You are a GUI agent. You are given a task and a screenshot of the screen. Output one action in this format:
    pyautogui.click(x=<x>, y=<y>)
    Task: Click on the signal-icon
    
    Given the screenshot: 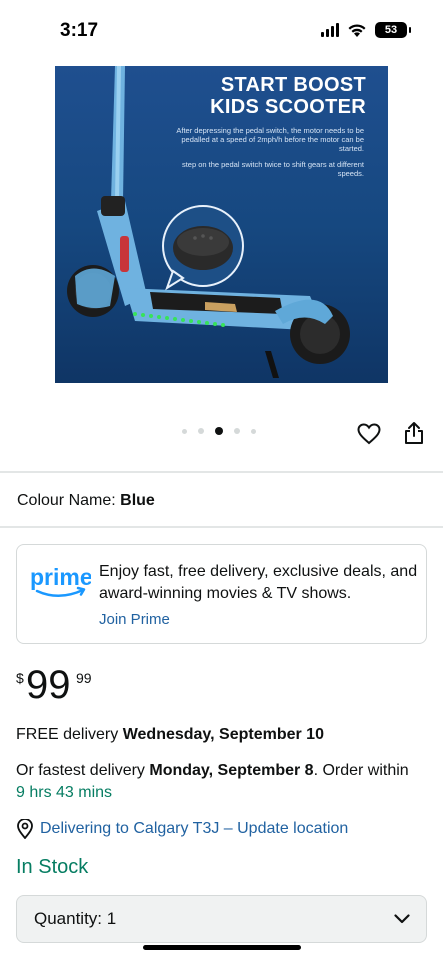 What is the action you would take?
    pyautogui.click(x=330, y=30)
    